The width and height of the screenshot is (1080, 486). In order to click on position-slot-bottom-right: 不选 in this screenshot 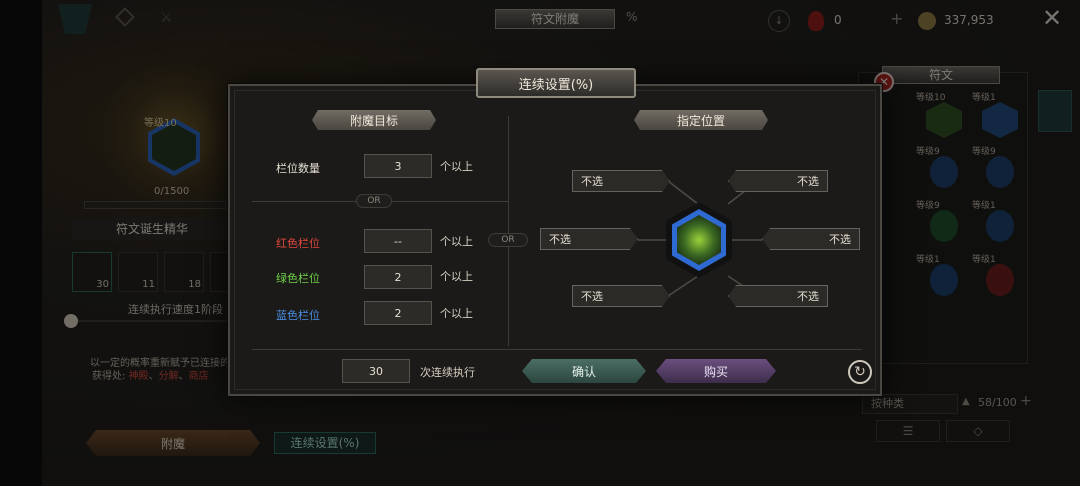, I will do `click(778, 296)`.